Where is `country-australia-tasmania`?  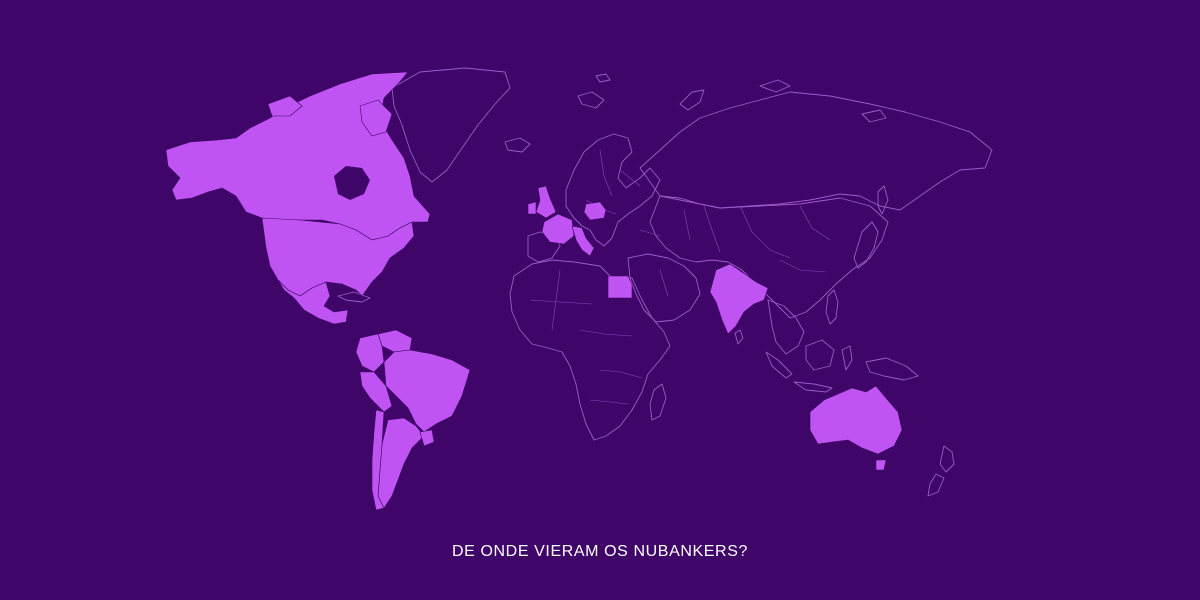
country-australia-tasmania is located at coordinates (881, 465).